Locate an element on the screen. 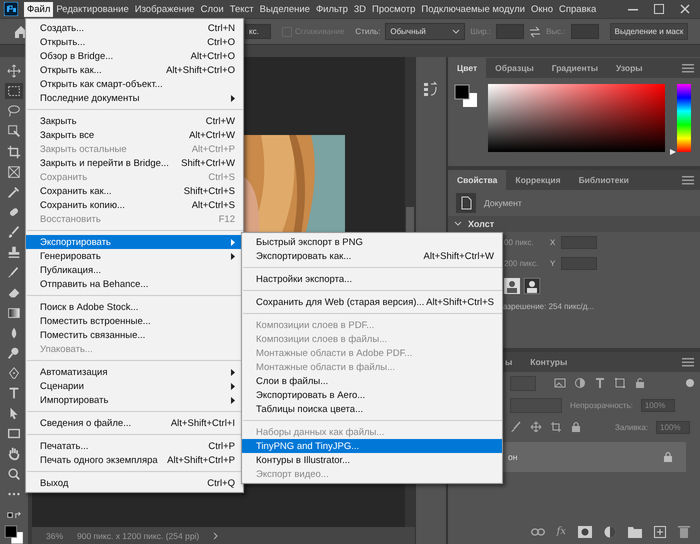  menu-bar-item: Фильтр is located at coordinates (331, 9).